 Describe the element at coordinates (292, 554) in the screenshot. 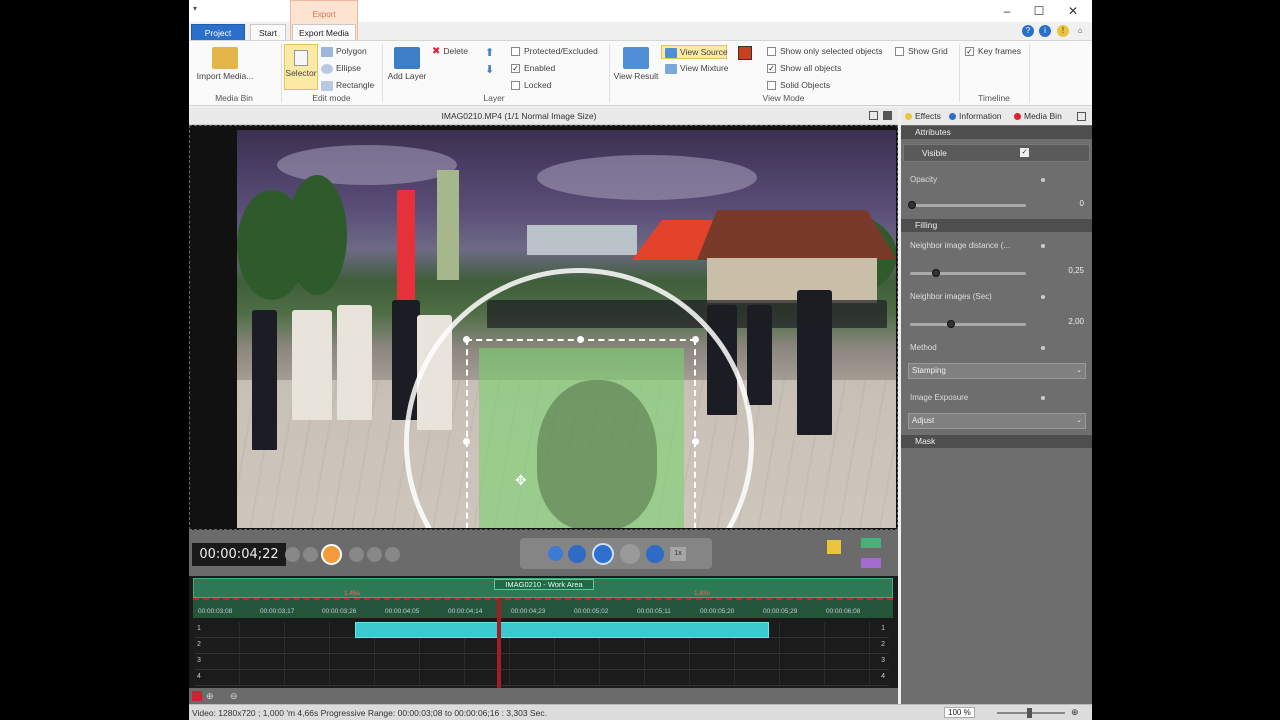

I see `prev-key-icon` at that location.